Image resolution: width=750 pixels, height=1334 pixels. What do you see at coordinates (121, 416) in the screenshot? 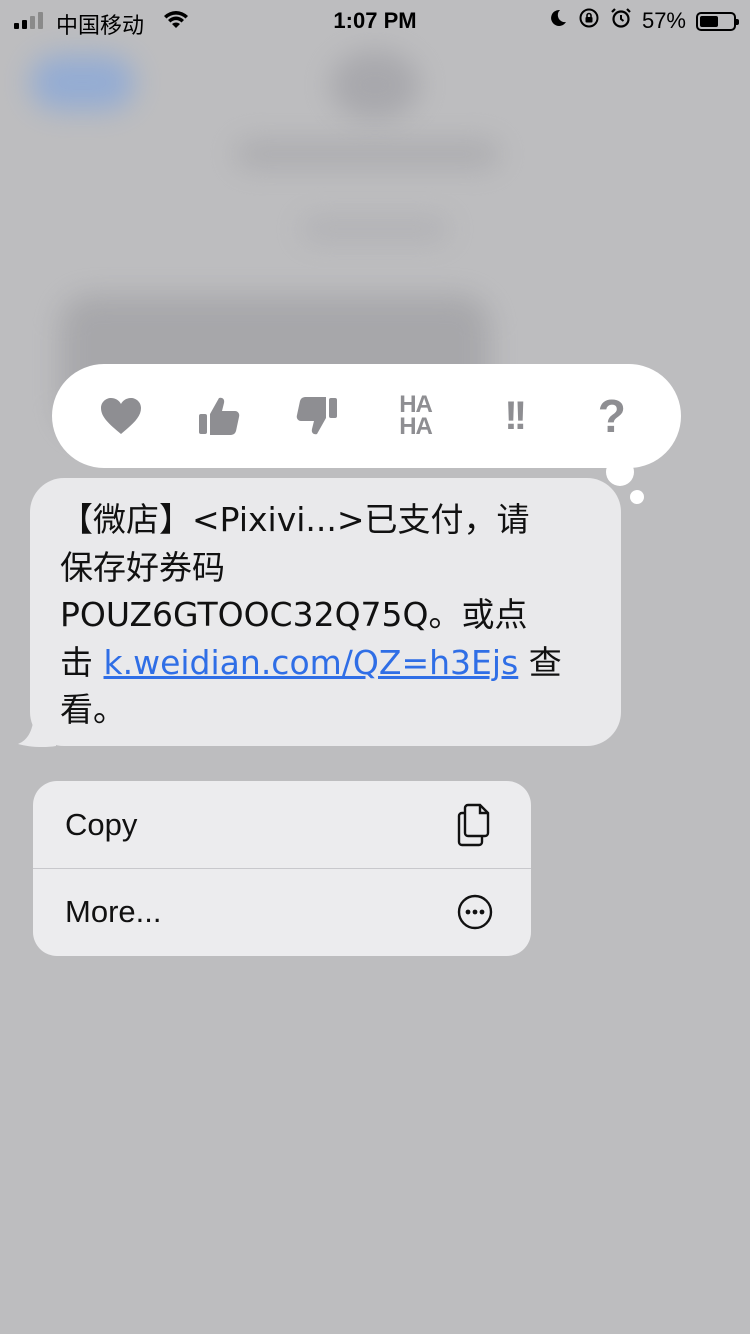
I see `heart-icon` at bounding box center [121, 416].